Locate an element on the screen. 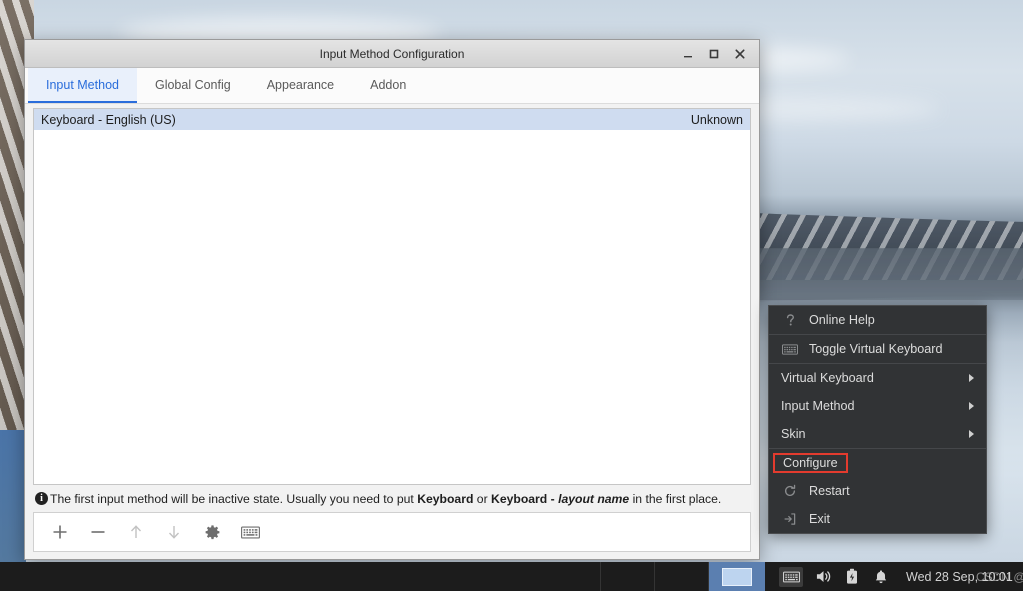  menu-item-skin-label: Skin is located at coordinates (793, 434).